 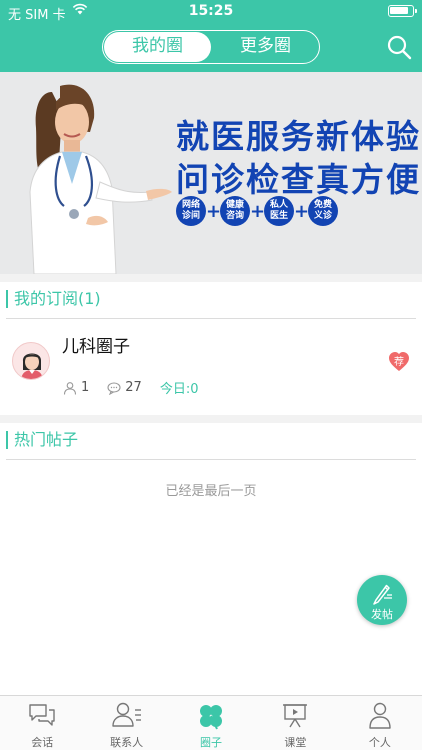 I want to click on status-bar: 无 SIM 卡 15:25, so click(x=211, y=11).